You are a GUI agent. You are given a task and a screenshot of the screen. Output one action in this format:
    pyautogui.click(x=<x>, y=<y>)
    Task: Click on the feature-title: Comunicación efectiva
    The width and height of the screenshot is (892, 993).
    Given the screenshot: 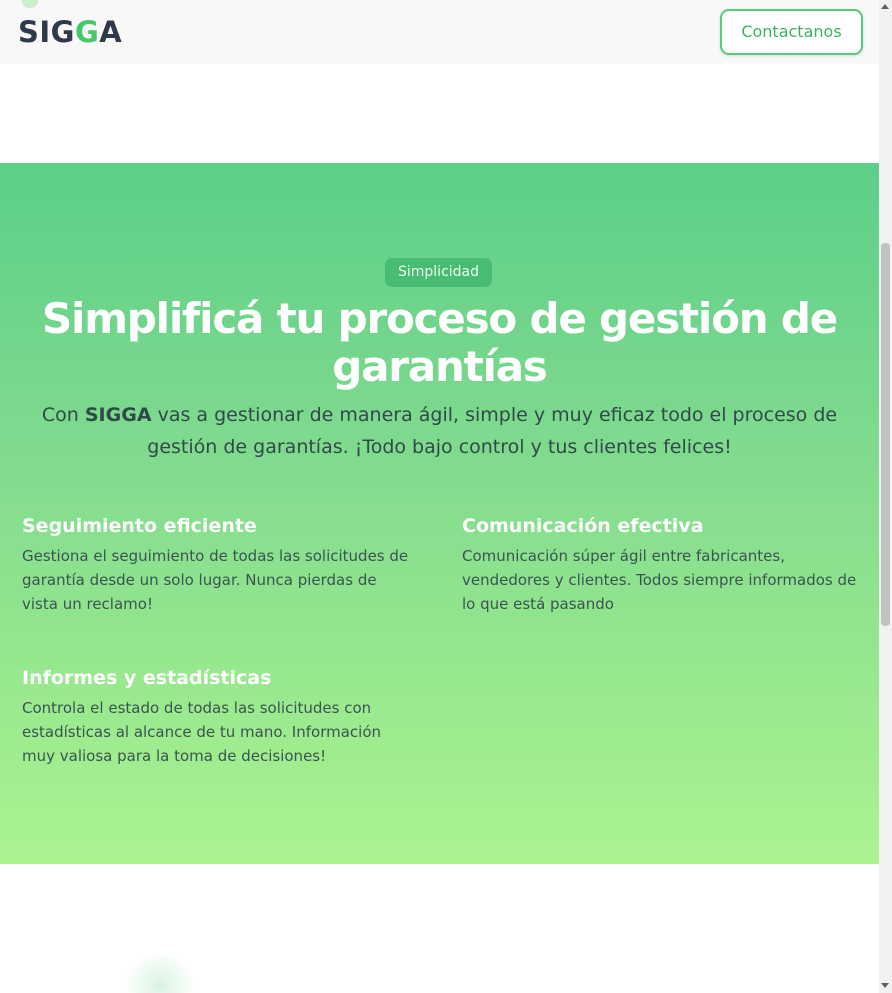 What is the action you would take?
    pyautogui.click(x=583, y=526)
    